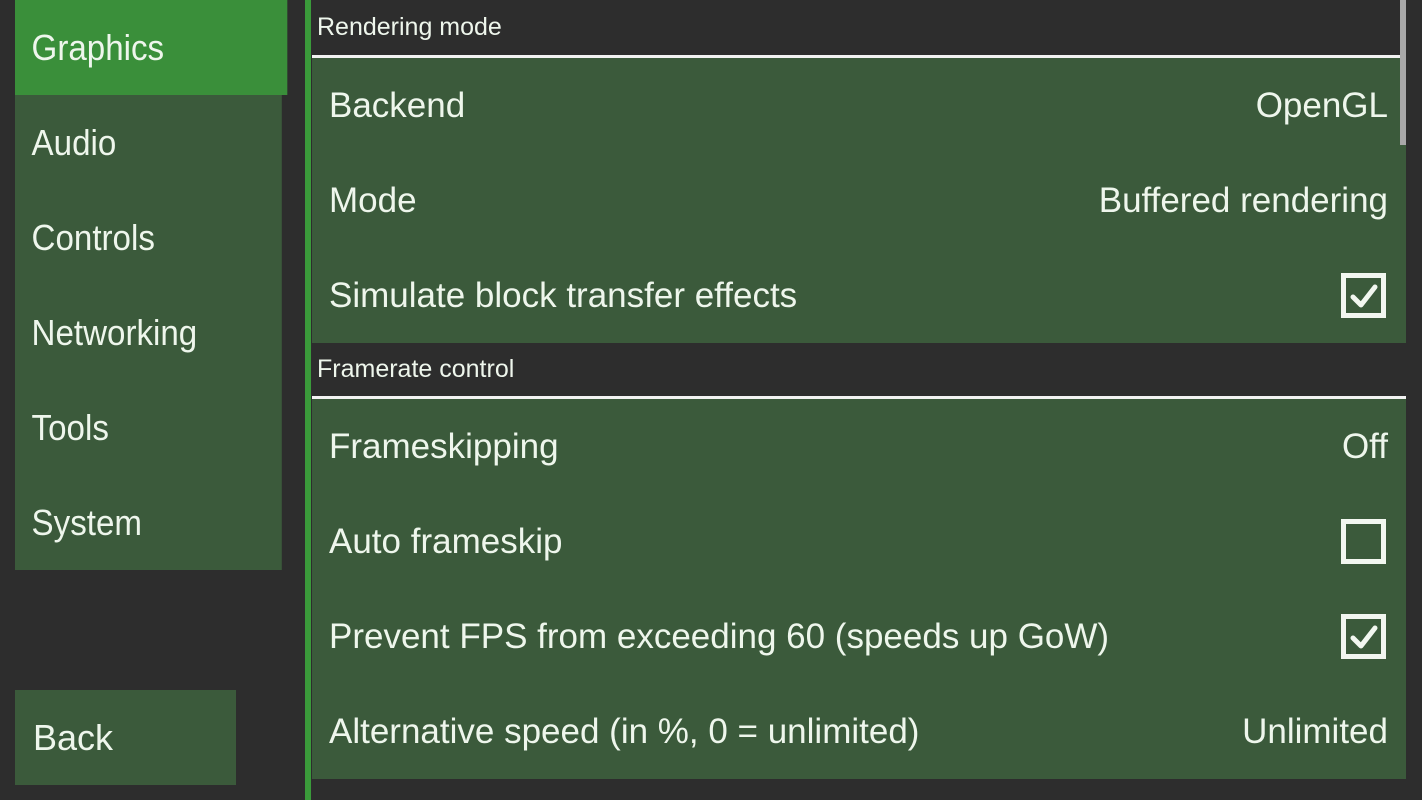 Image resolution: width=1422 pixels, height=800 pixels. Describe the element at coordinates (416, 369) in the screenshot. I see `section-title: Framerate control` at that location.